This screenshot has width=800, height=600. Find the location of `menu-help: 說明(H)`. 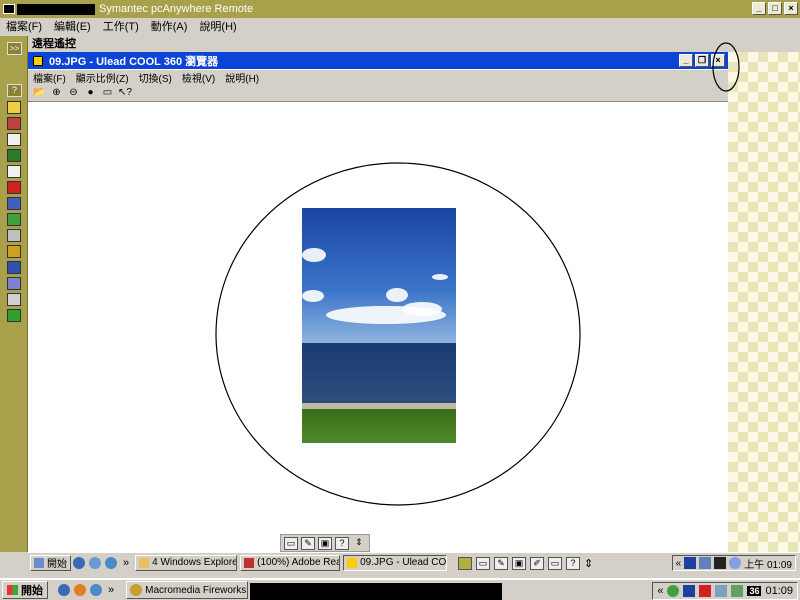

menu-help: 說明(H) is located at coordinates (217, 26).